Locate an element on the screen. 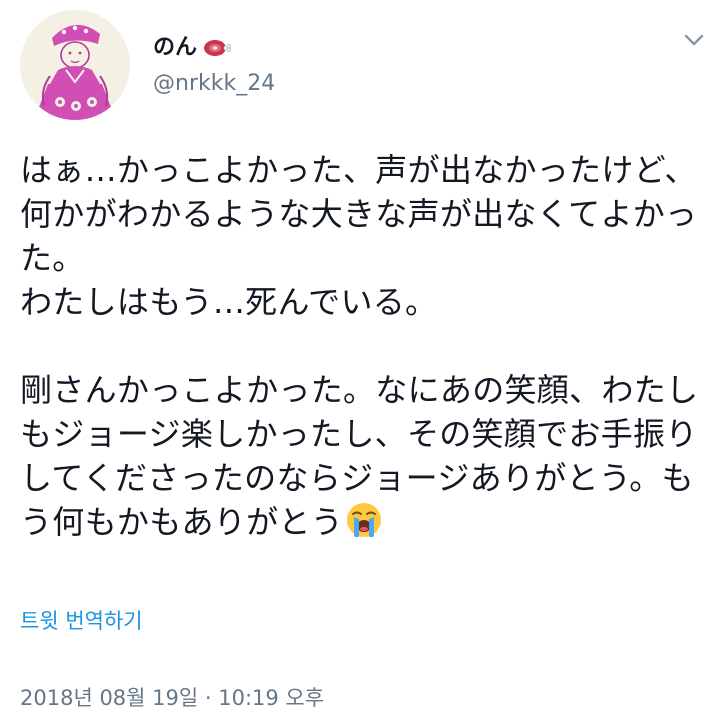 The width and height of the screenshot is (720, 724). translate-tweet-link: 트윗 번역하기 is located at coordinates (81, 621).